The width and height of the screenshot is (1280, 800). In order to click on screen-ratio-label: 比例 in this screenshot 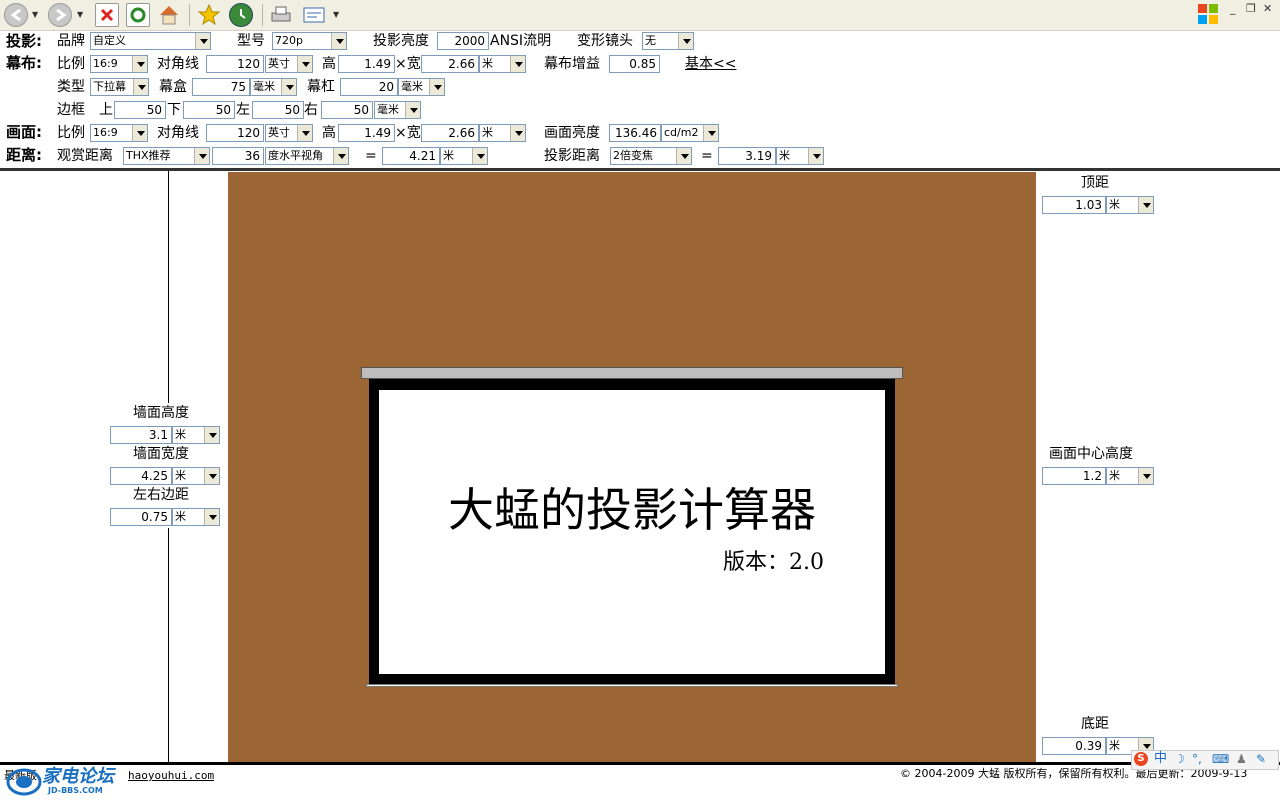, I will do `click(71, 64)`.